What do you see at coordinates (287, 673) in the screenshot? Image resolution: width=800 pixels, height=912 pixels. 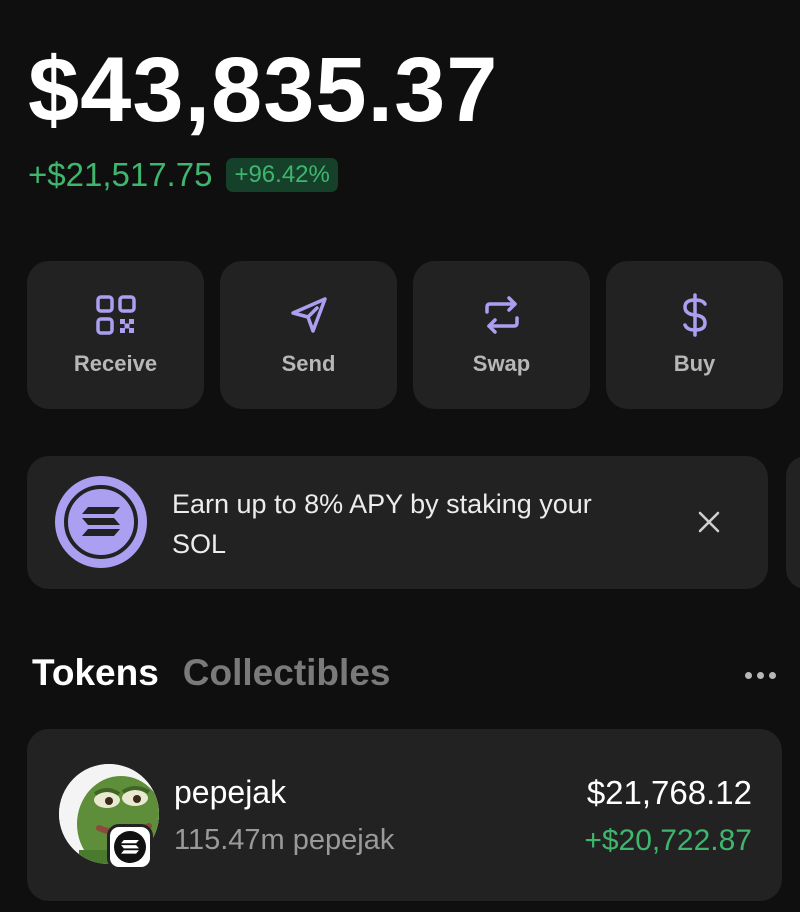 I see `tab-collectibles: Collectibles` at bounding box center [287, 673].